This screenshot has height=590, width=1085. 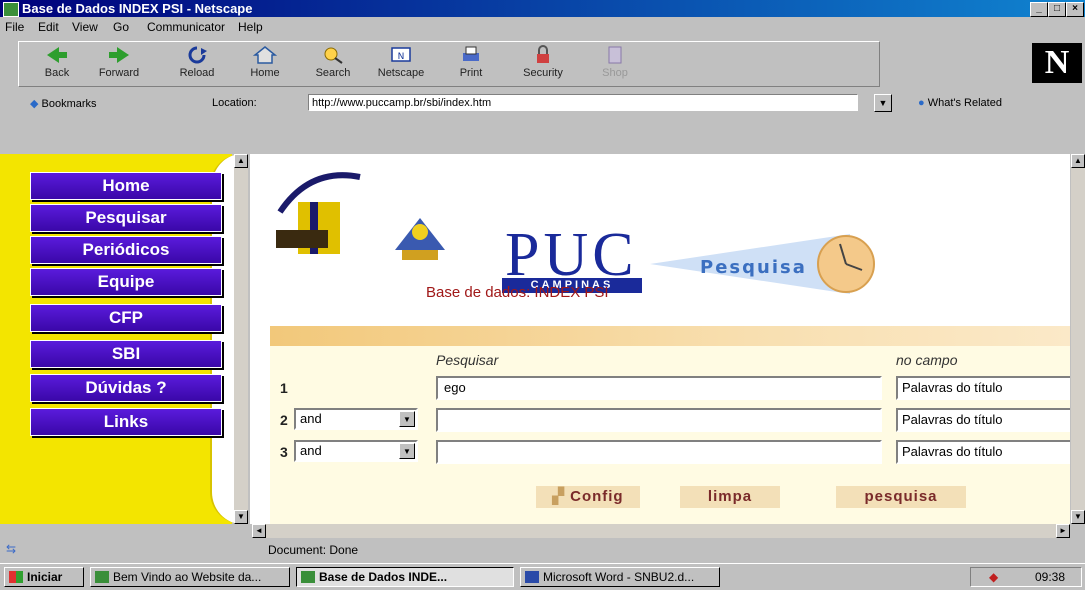 I want to click on search-button: Search, so click(x=333, y=65).